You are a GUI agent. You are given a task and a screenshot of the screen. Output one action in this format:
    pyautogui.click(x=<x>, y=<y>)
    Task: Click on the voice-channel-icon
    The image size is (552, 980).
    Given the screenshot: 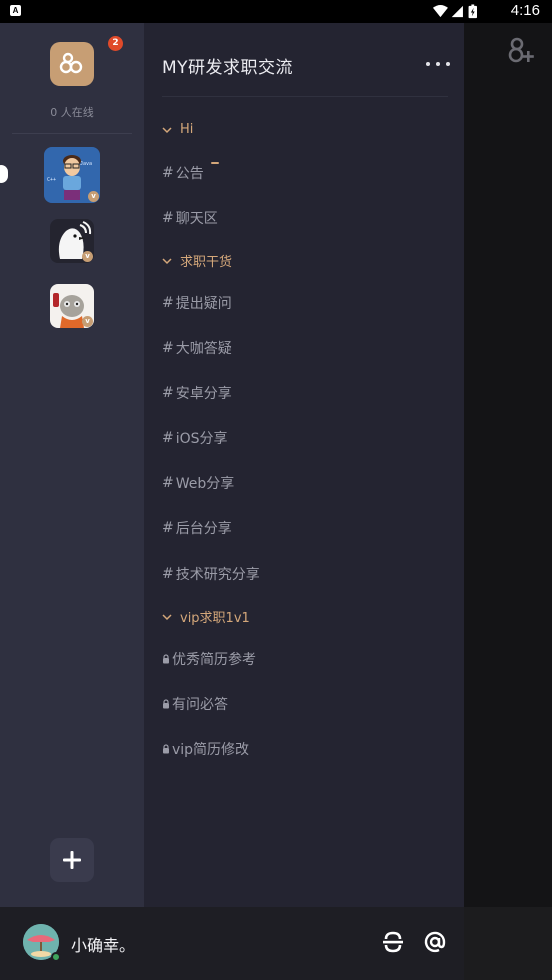 What is the action you would take?
    pyautogui.click(x=393, y=942)
    